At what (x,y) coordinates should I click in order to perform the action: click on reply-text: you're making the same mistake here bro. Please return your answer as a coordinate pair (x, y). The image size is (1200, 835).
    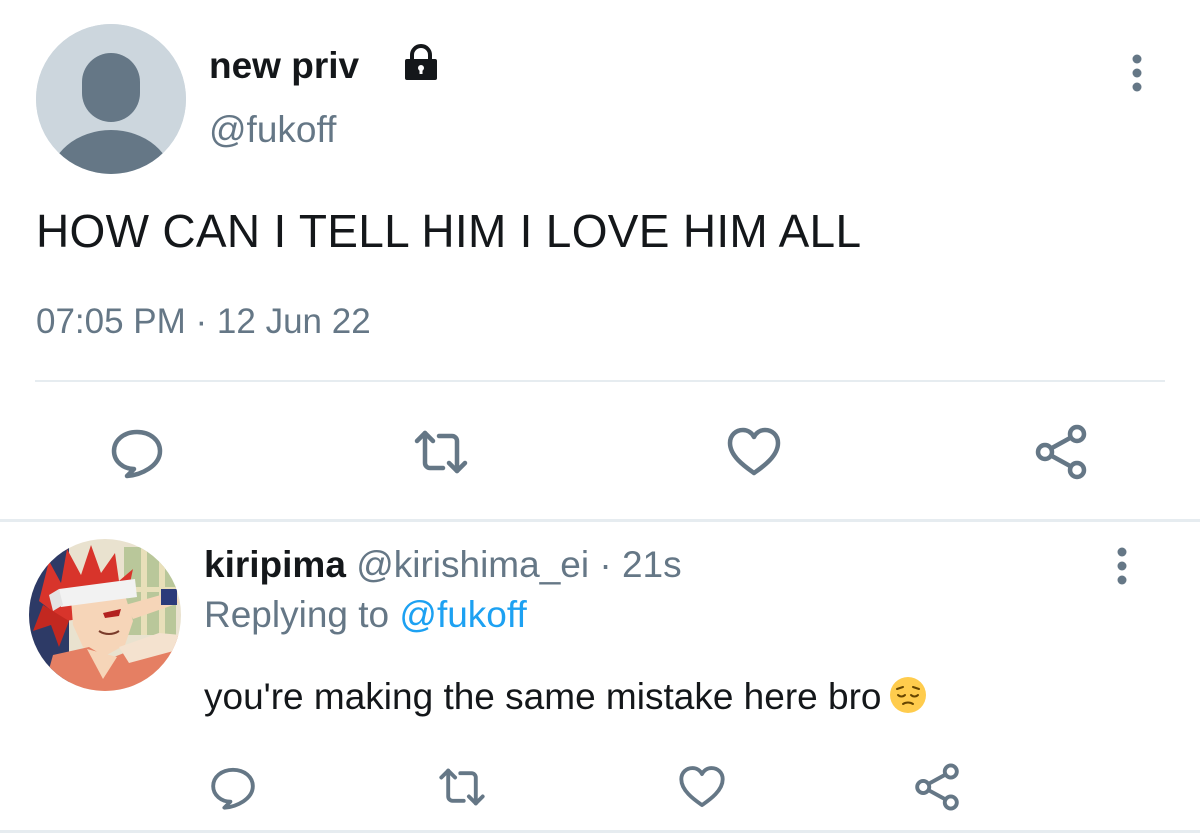
    Looking at the image, I should click on (543, 696).